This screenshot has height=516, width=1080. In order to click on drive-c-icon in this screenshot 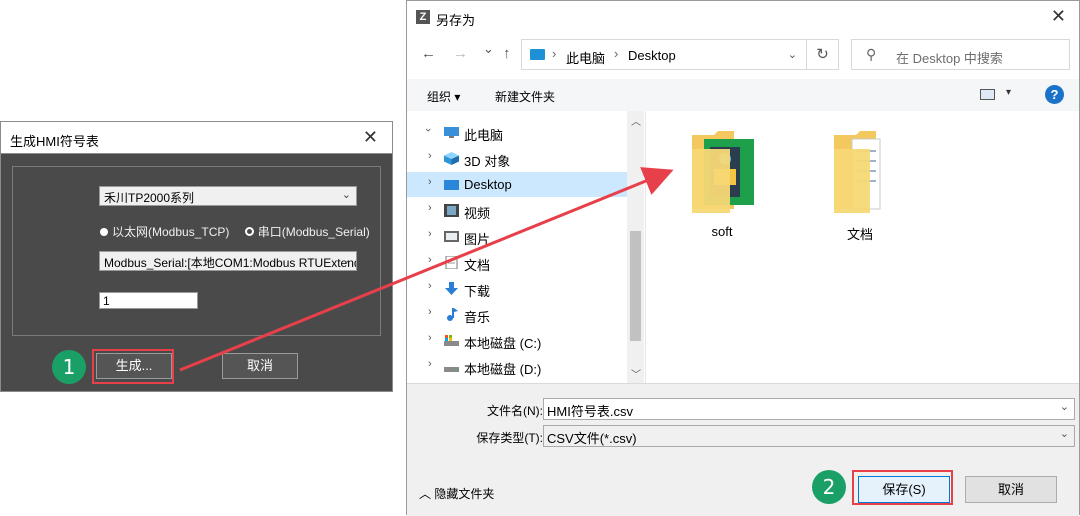, I will do `click(451, 340)`.